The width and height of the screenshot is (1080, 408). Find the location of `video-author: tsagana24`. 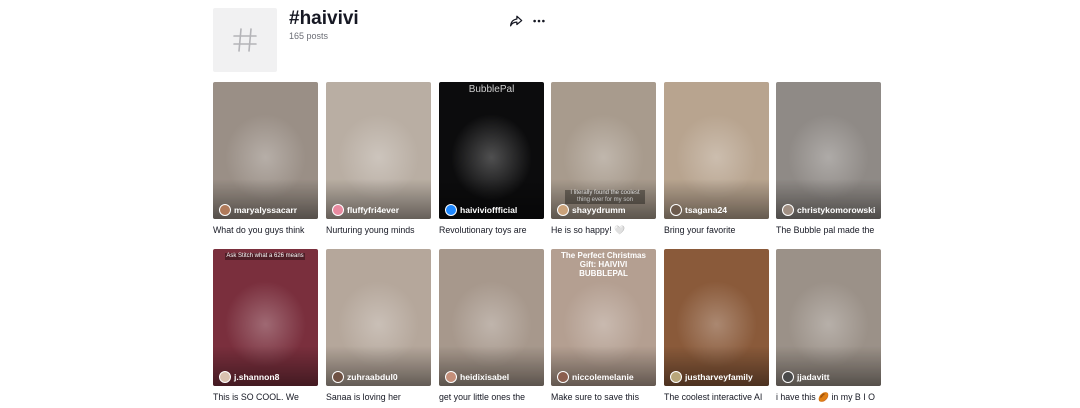

video-author: tsagana24 is located at coordinates (698, 210).